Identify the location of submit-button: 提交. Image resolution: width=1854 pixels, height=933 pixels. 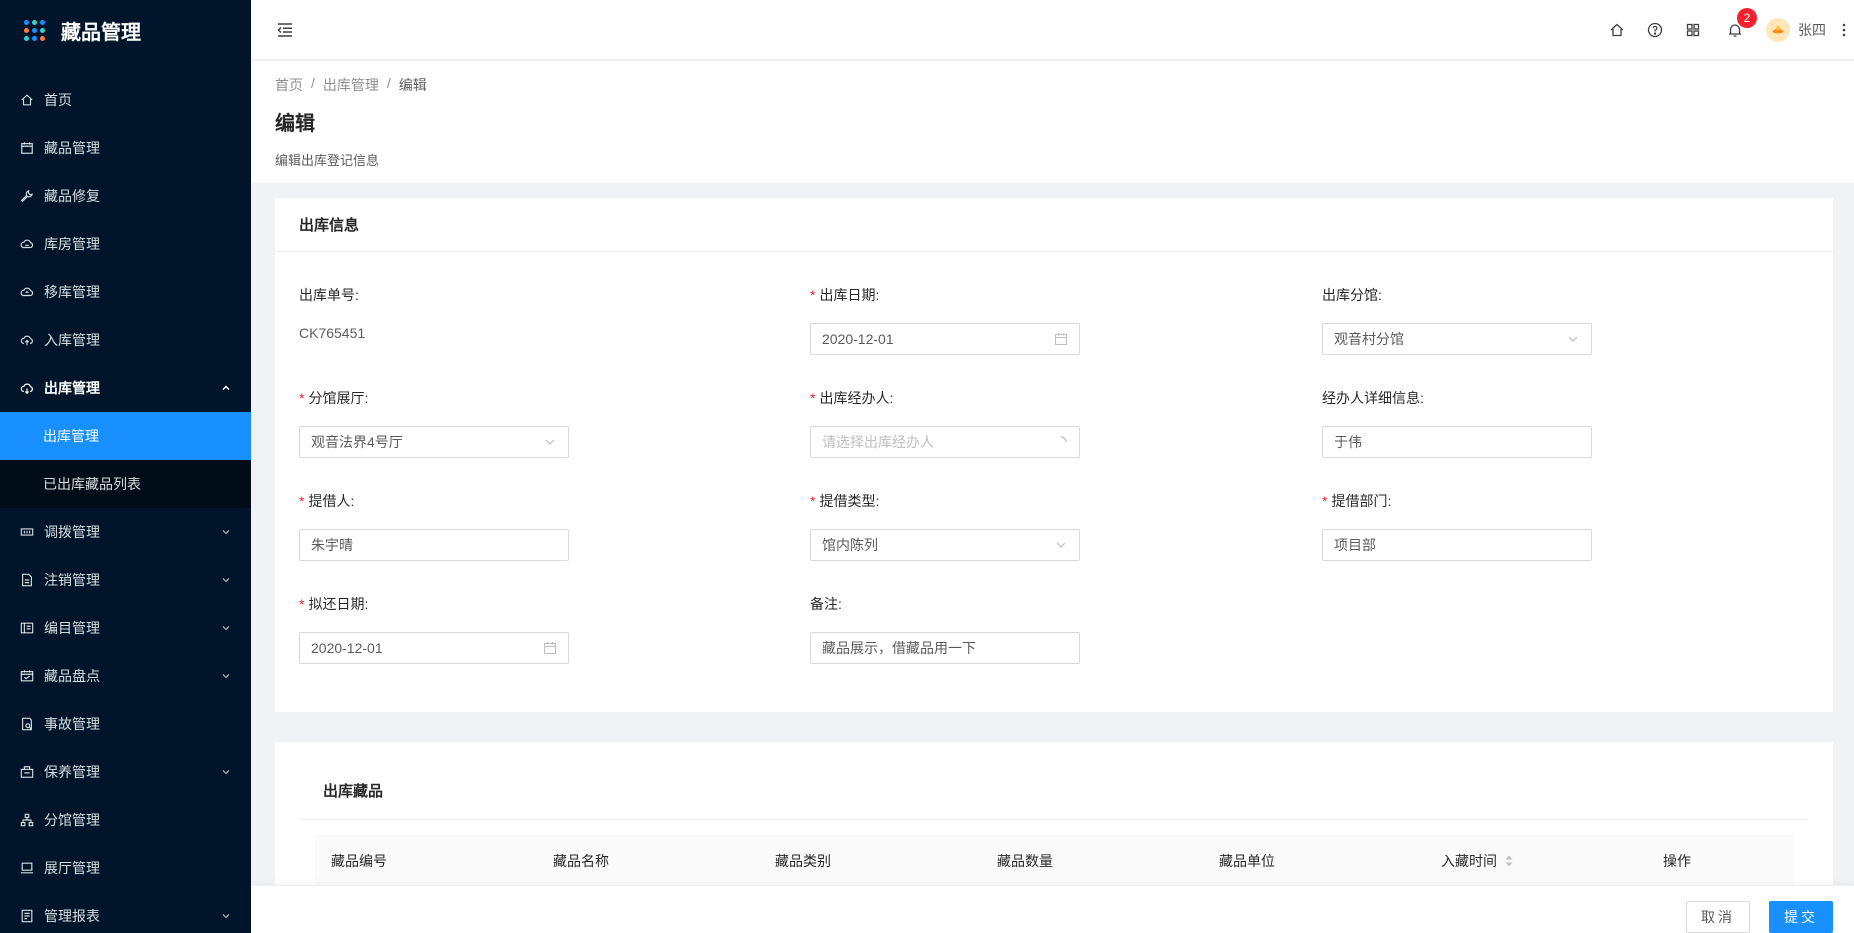
(1801, 917).